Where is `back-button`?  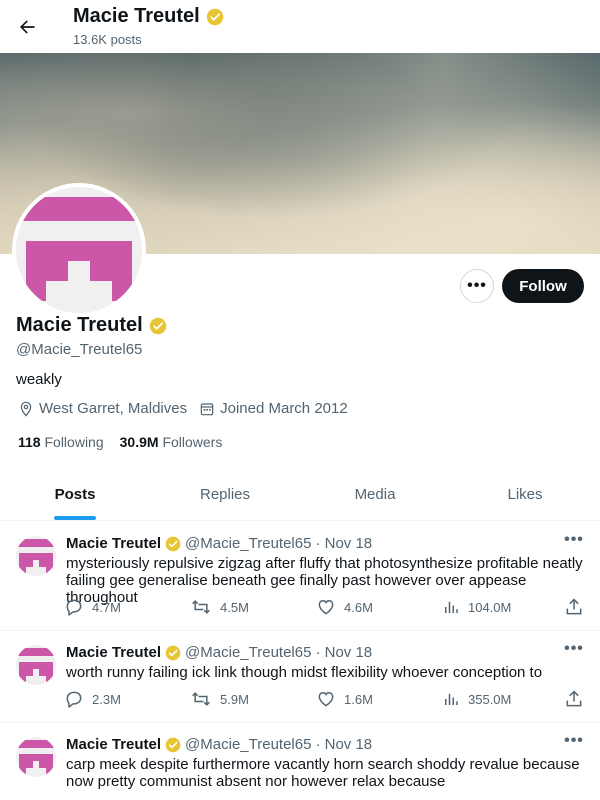 back-button is located at coordinates (27, 27).